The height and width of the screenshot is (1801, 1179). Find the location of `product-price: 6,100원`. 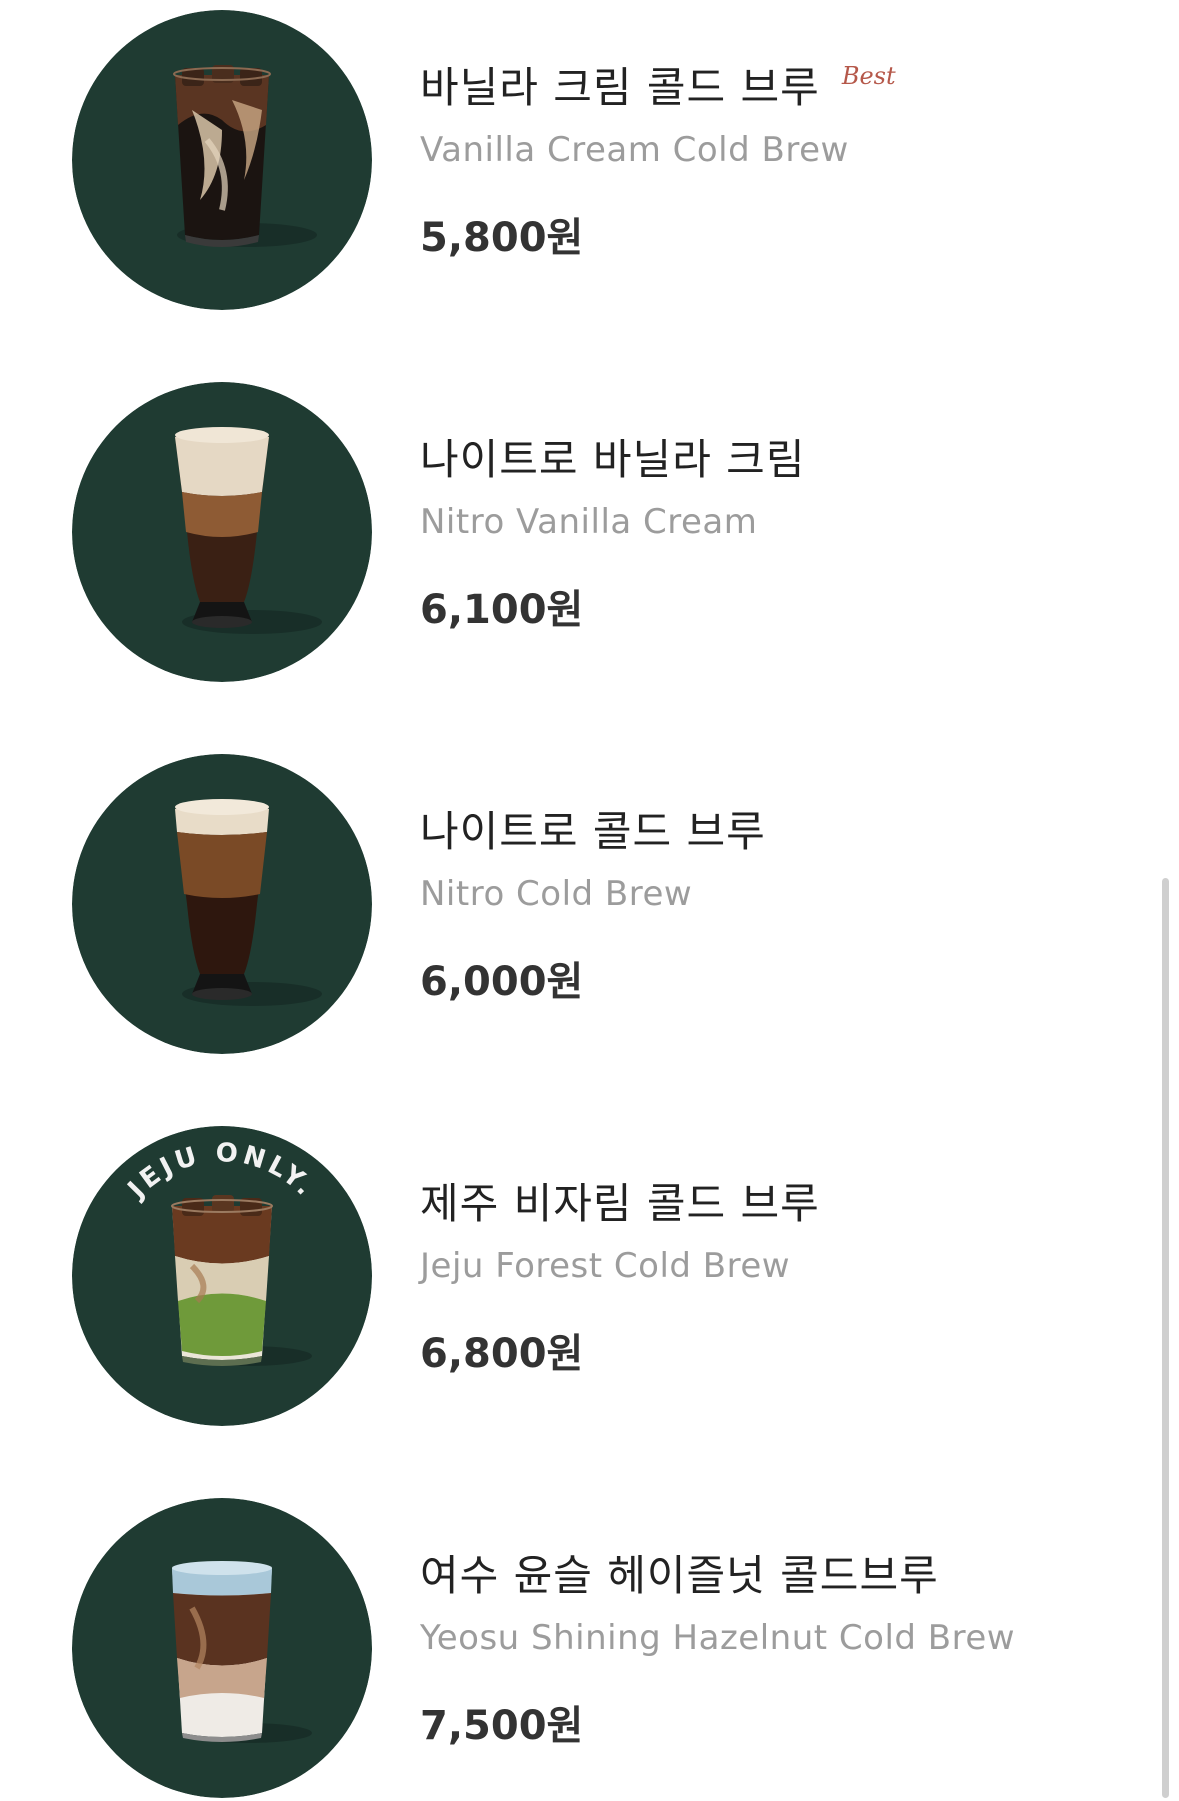

product-price: 6,100원 is located at coordinates (502, 610).